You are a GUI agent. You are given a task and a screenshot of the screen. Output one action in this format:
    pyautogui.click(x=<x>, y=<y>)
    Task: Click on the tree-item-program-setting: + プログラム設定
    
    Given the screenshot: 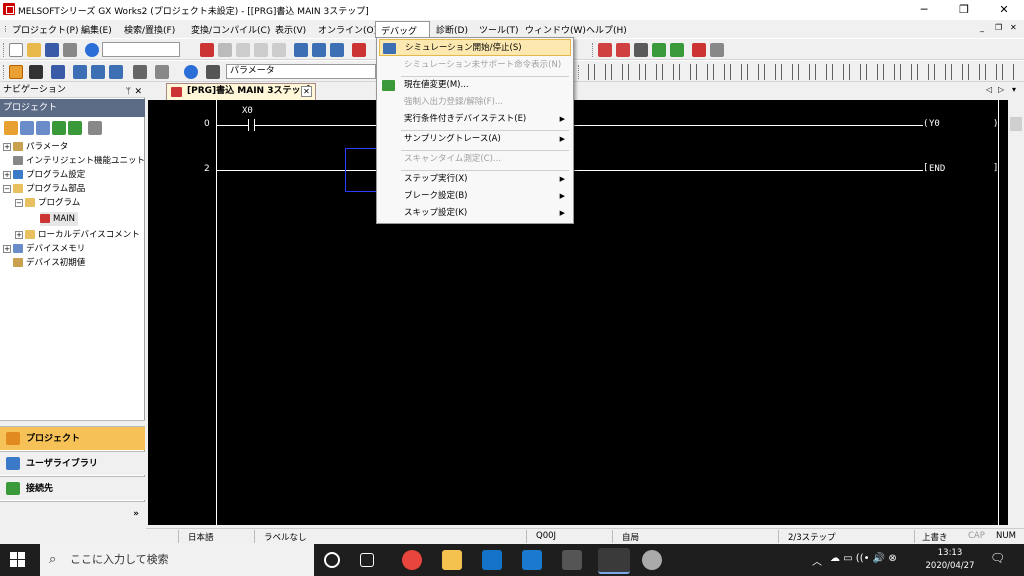 What is the action you would take?
    pyautogui.click(x=44, y=175)
    